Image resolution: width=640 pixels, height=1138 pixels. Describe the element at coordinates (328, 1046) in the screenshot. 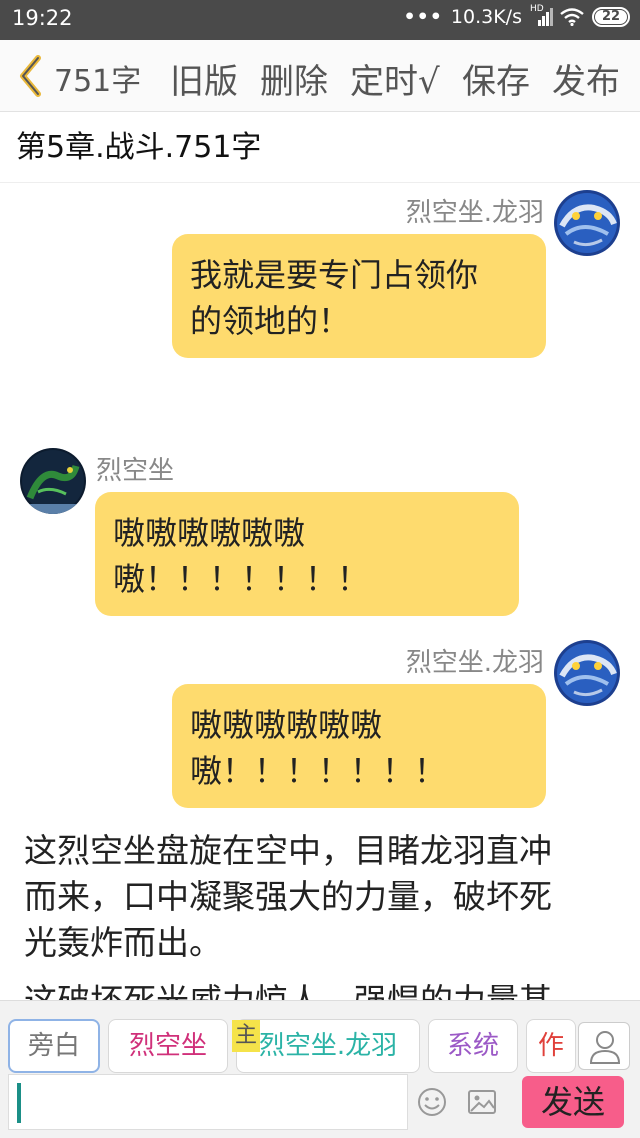

I see `role-chip-rayquaza-longyu: 烈空坐.龙羽` at that location.